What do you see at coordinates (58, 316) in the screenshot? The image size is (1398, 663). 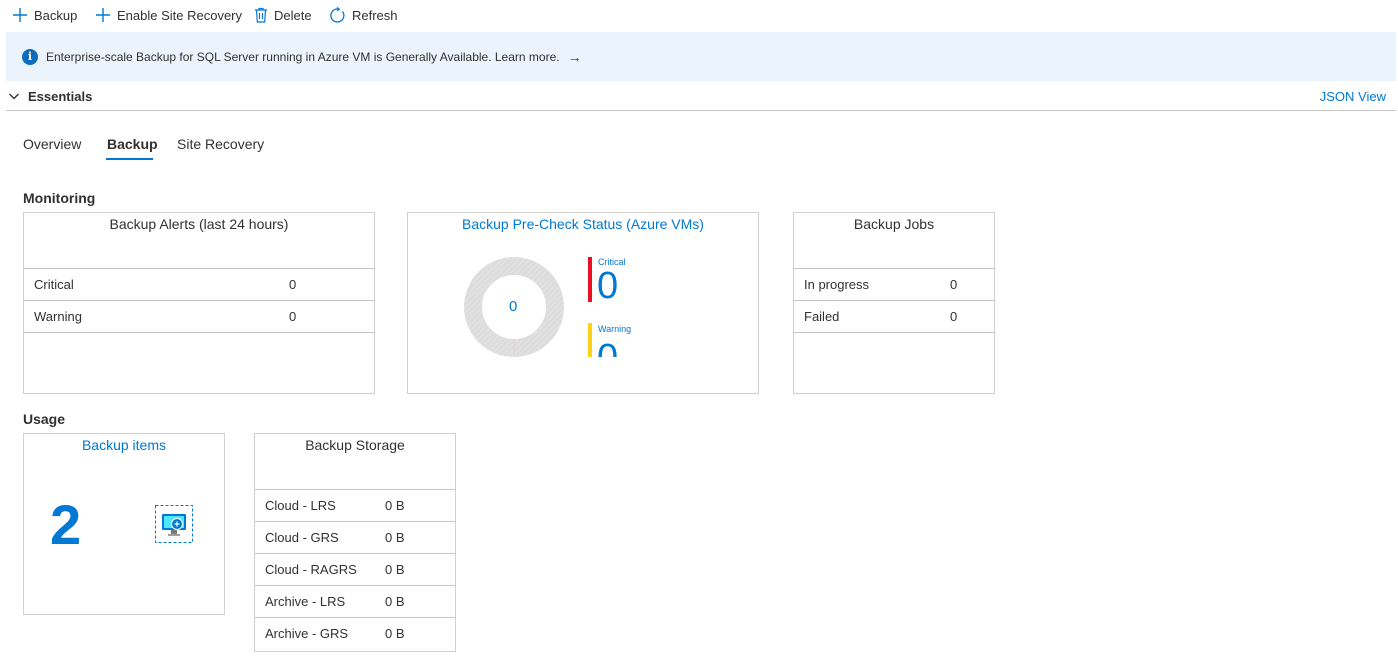 I see `row-label: Warning` at bounding box center [58, 316].